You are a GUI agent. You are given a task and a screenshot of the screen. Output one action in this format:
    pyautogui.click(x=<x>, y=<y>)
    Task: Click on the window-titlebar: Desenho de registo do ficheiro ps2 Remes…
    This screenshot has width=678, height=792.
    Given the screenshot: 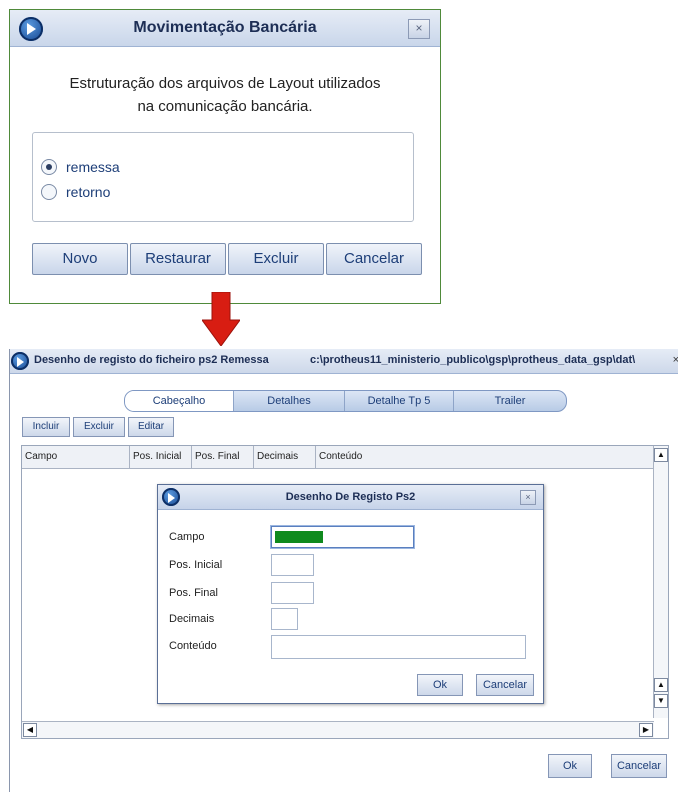 What is the action you would take?
    pyautogui.click(x=344, y=361)
    